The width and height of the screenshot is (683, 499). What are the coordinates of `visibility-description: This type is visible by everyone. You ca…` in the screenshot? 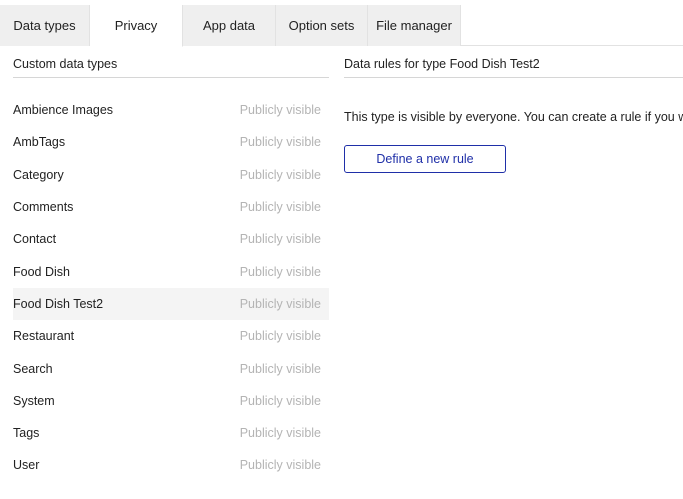 It's located at (513, 117).